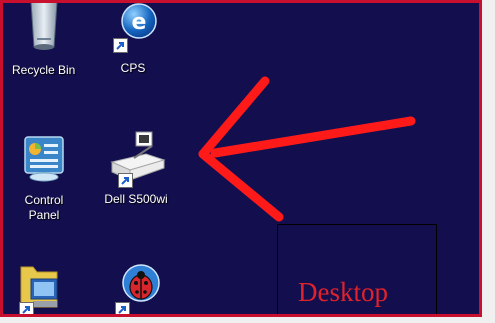 The width and height of the screenshot is (495, 323). I want to click on desktop-annotation-label: Desktop, so click(343, 292).